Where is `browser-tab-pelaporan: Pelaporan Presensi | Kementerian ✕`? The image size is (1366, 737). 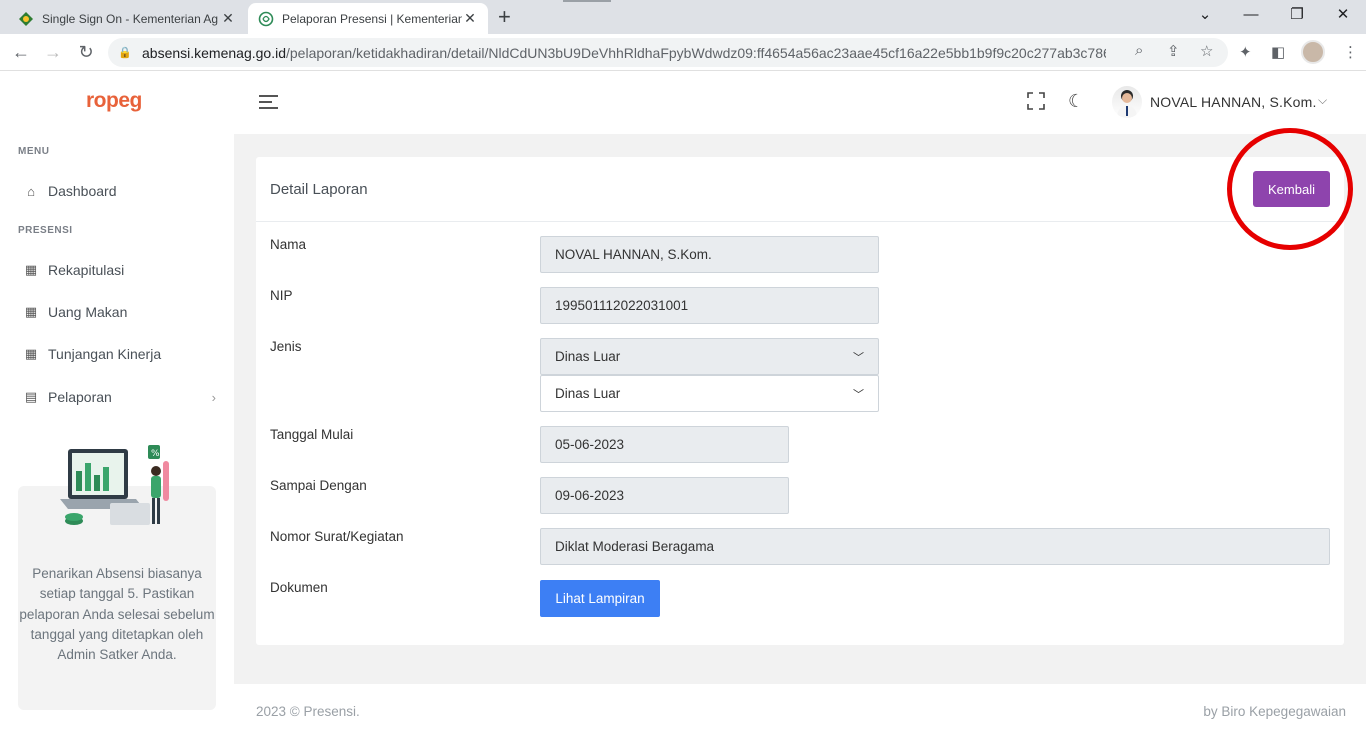
browser-tab-pelaporan: Pelaporan Presensi | Kementerian ✕ is located at coordinates (368, 18).